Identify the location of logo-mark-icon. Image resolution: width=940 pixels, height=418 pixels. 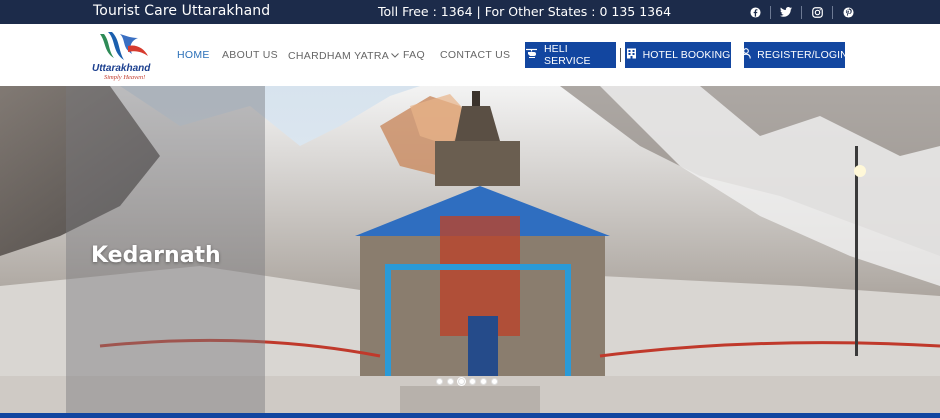
(124, 46).